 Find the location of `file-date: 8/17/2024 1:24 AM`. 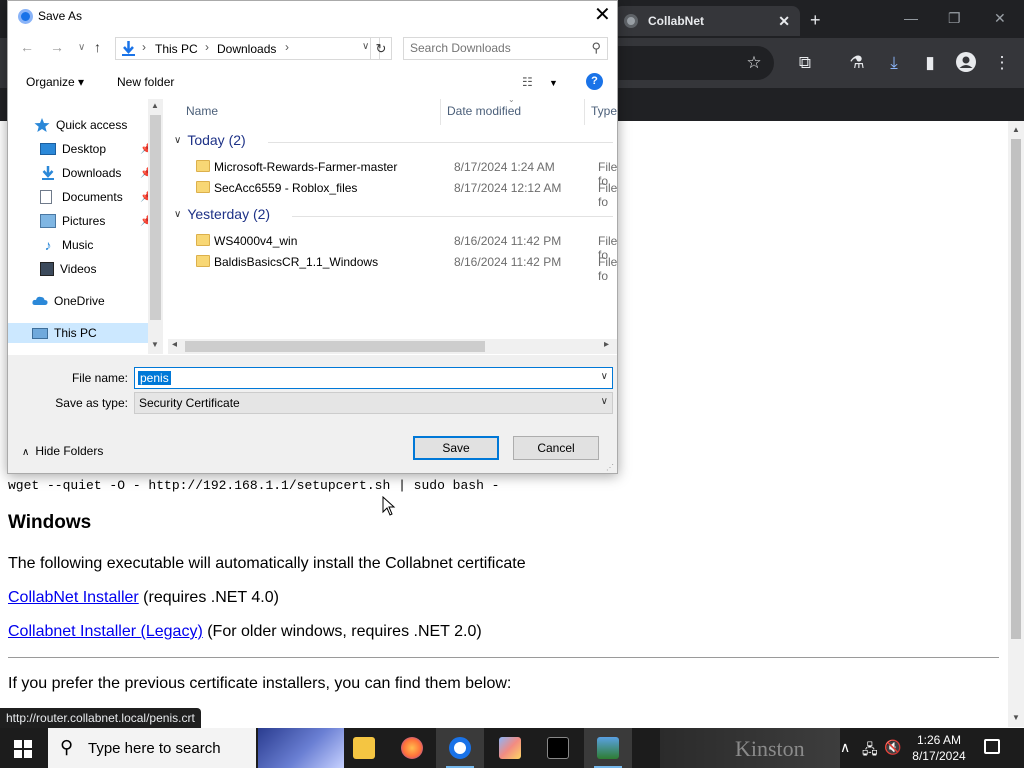

file-date: 8/17/2024 1:24 AM is located at coordinates (504, 167).